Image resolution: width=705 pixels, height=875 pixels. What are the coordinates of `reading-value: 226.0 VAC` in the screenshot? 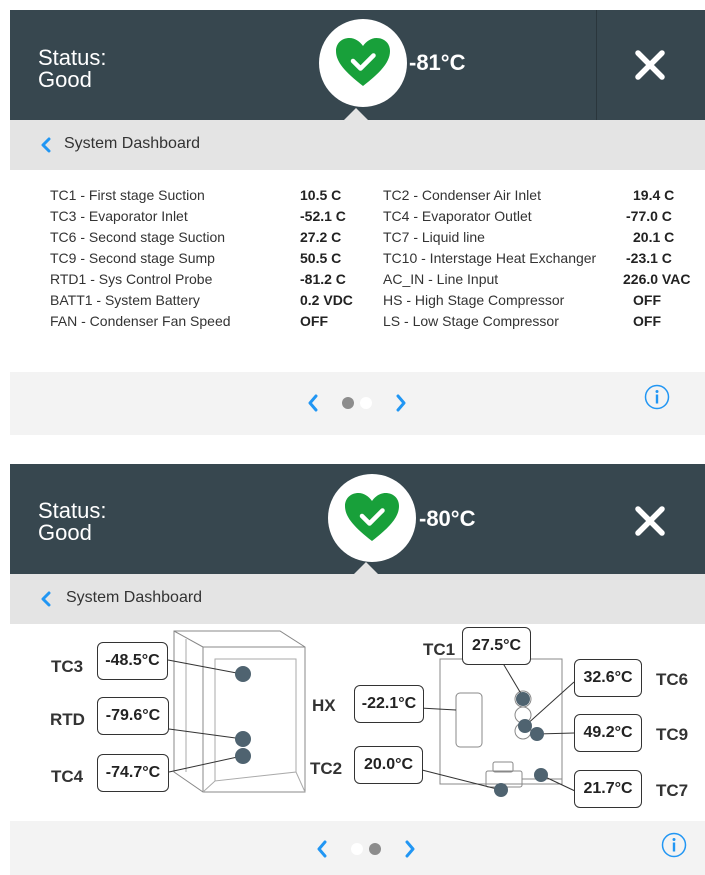 It's located at (657, 279).